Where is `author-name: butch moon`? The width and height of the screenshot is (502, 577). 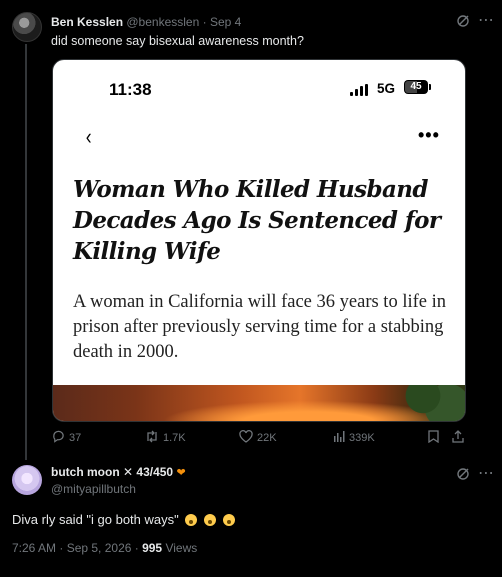
author-name: butch moon is located at coordinates (85, 472).